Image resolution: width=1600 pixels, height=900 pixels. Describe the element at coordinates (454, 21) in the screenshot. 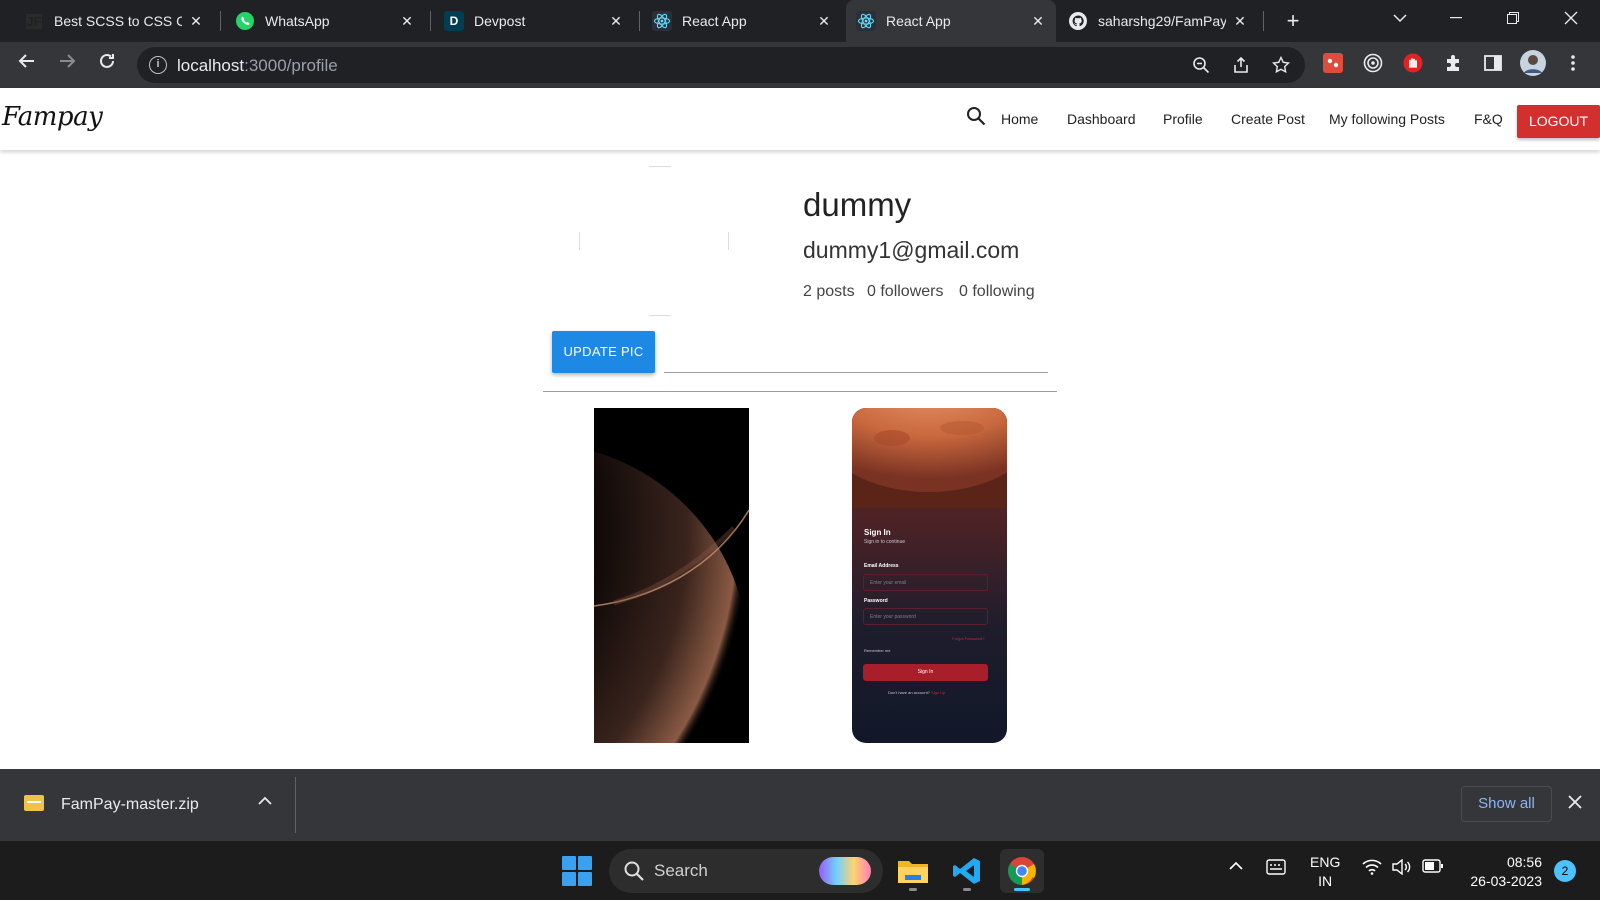

I see `devpost-icon: D` at that location.